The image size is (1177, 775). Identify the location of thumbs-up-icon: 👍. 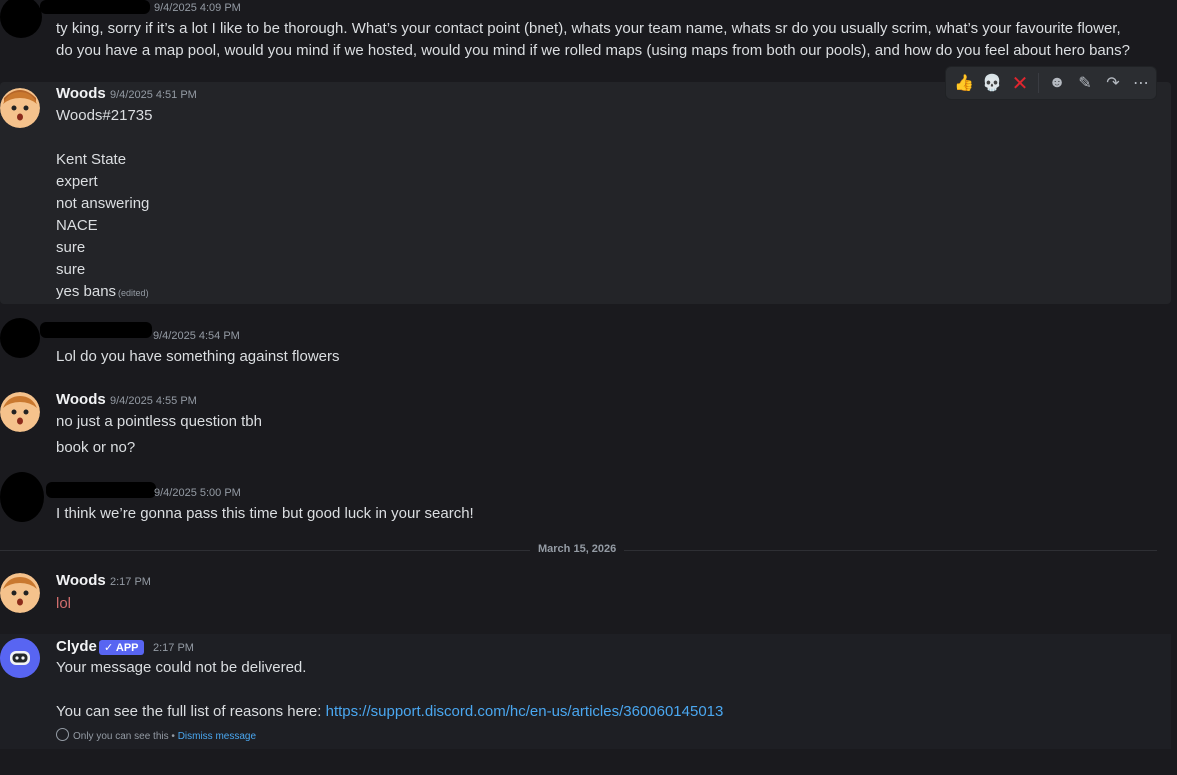
(964, 83).